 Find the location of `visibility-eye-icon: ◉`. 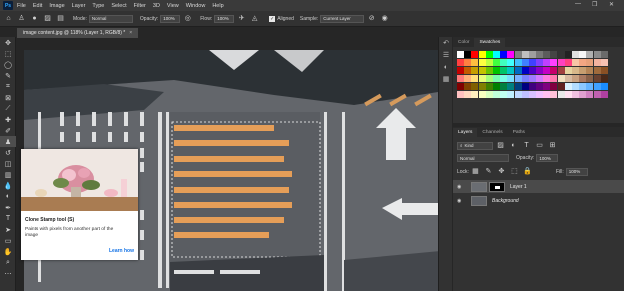

visibility-eye-icon: ◉ is located at coordinates (461, 201).